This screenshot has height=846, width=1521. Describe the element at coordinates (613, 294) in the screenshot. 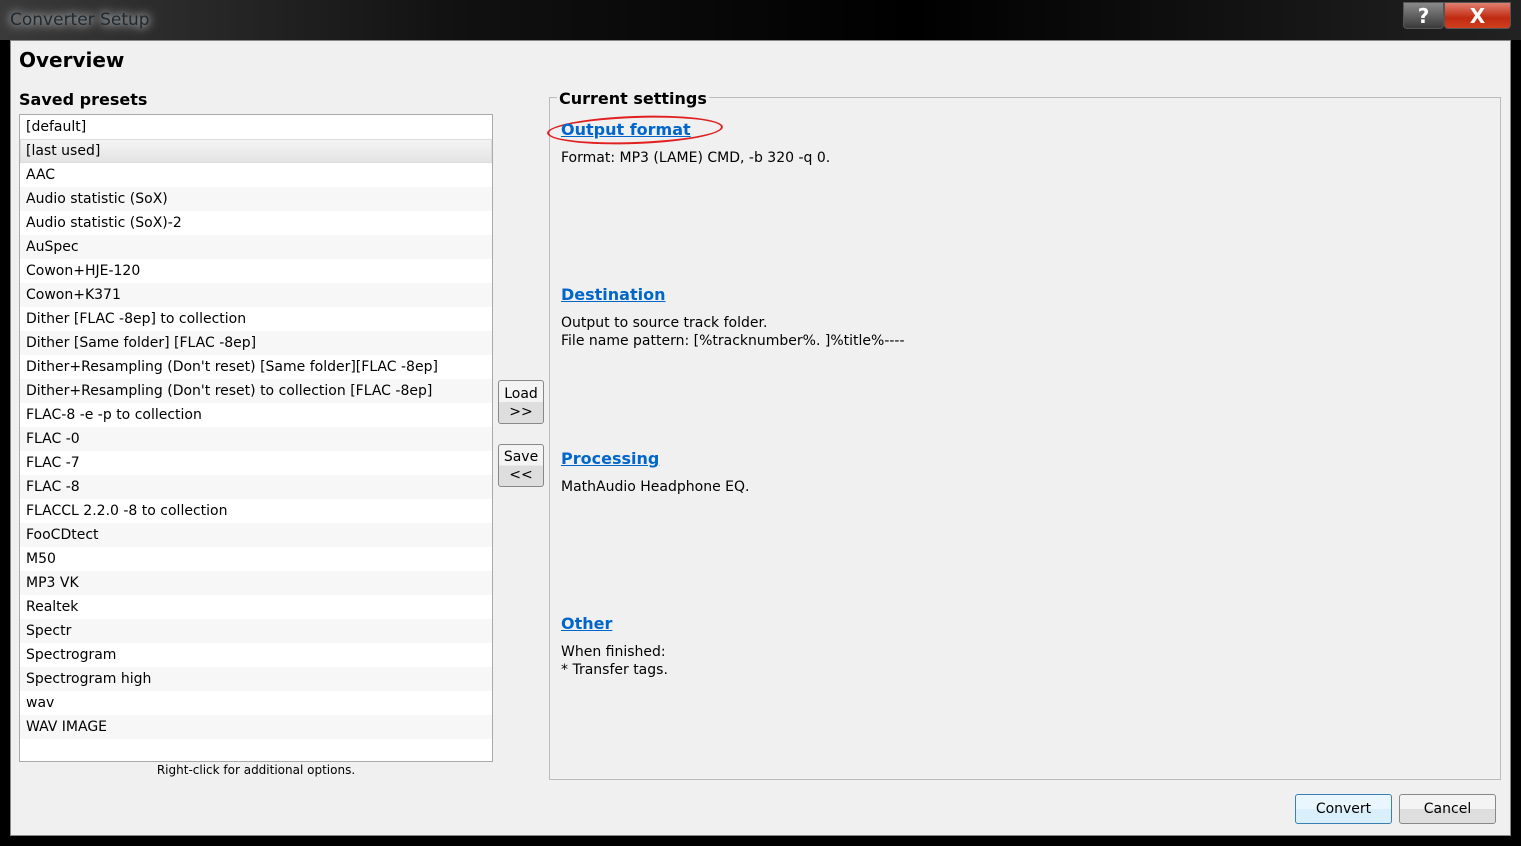

I see `destination-link: Destination` at that location.